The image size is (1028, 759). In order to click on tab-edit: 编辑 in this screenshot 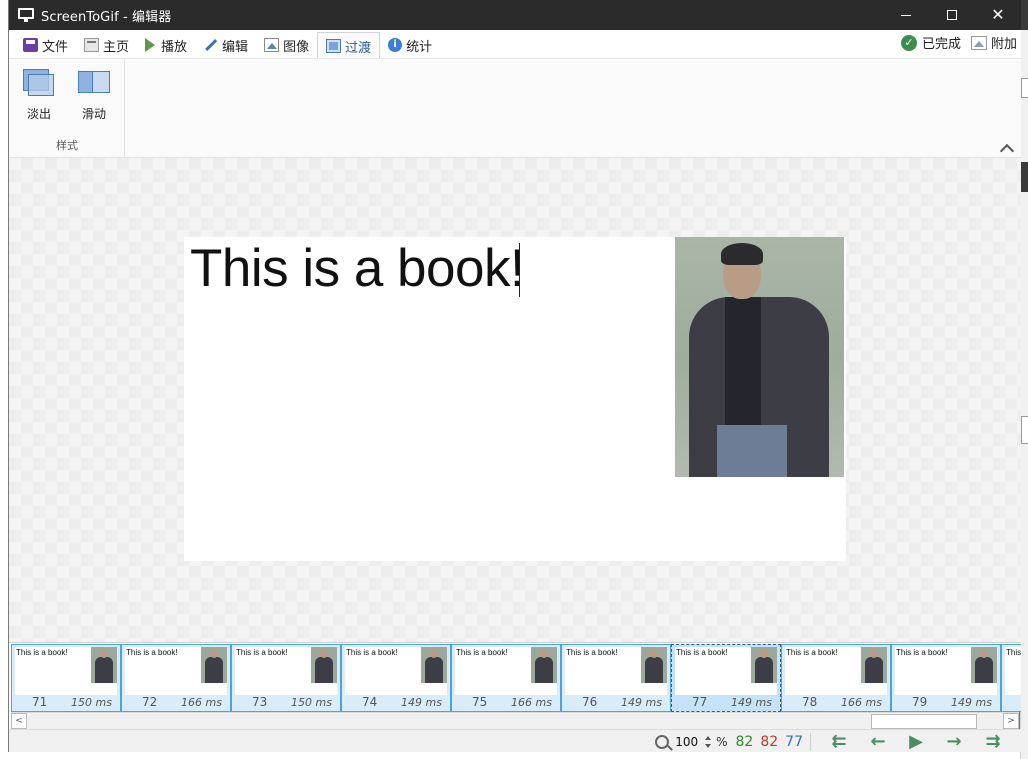, I will do `click(225, 45)`.